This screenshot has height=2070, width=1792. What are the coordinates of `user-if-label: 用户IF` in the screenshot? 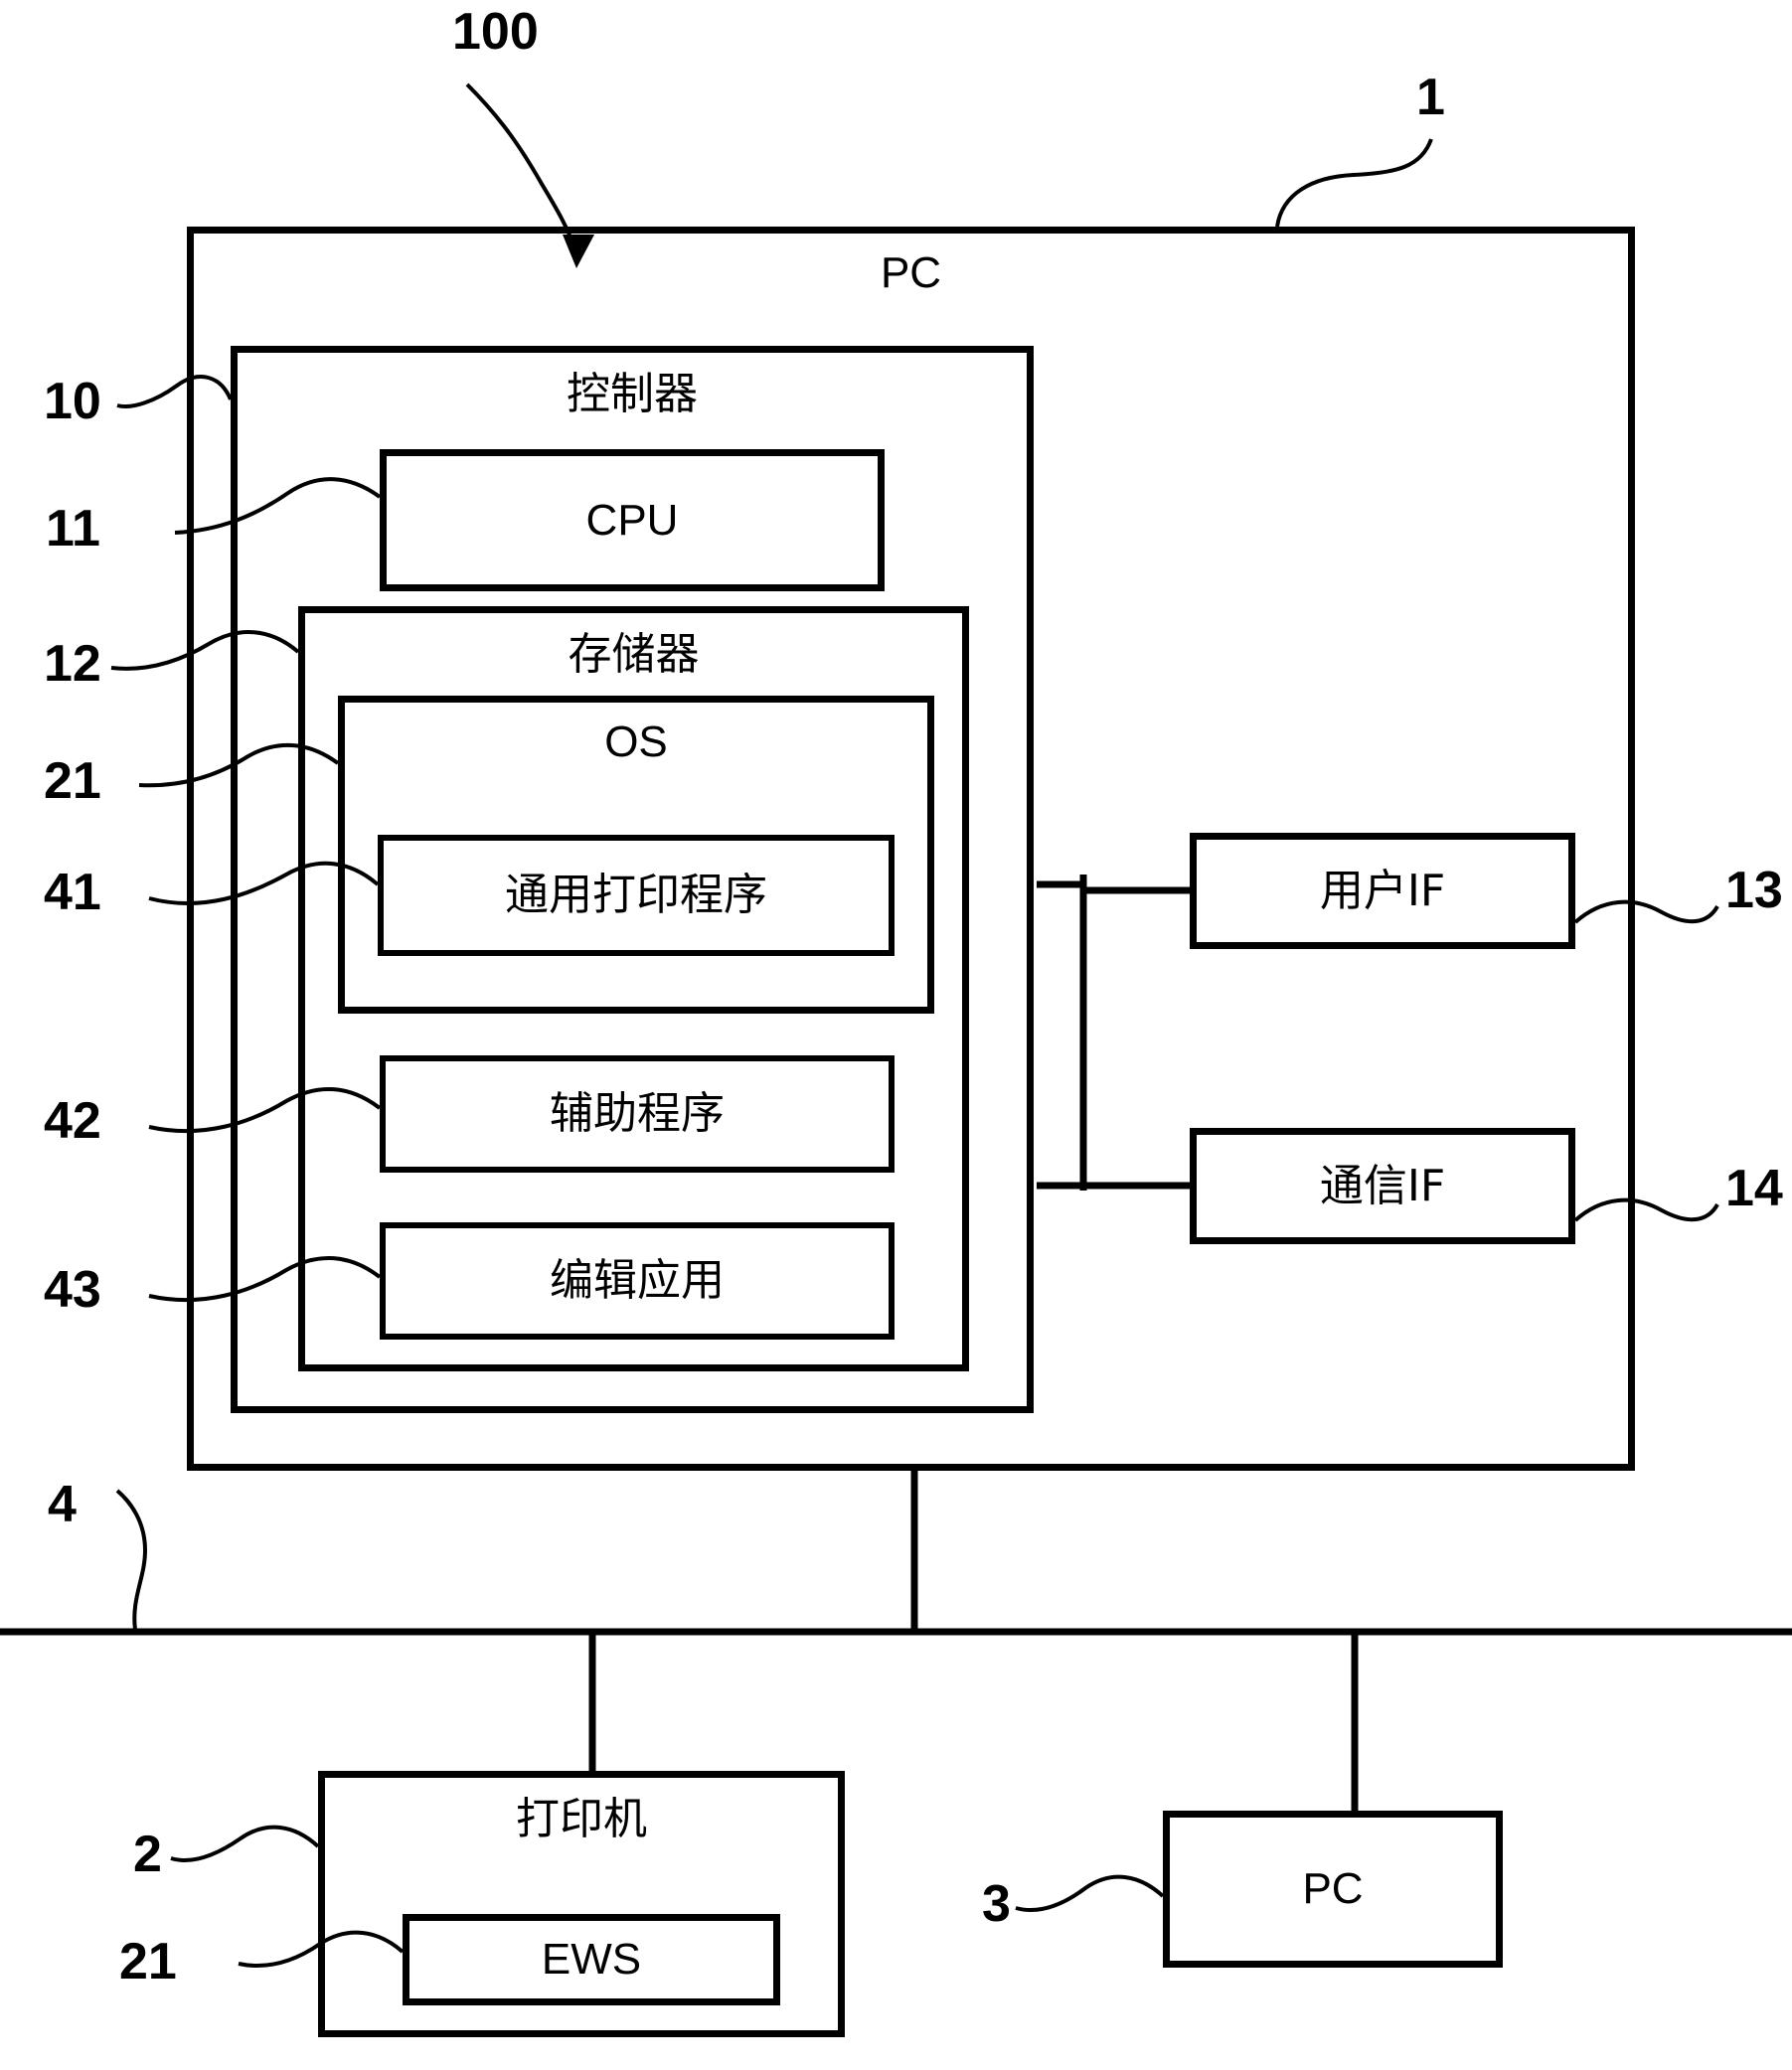 It's located at (1382, 890).